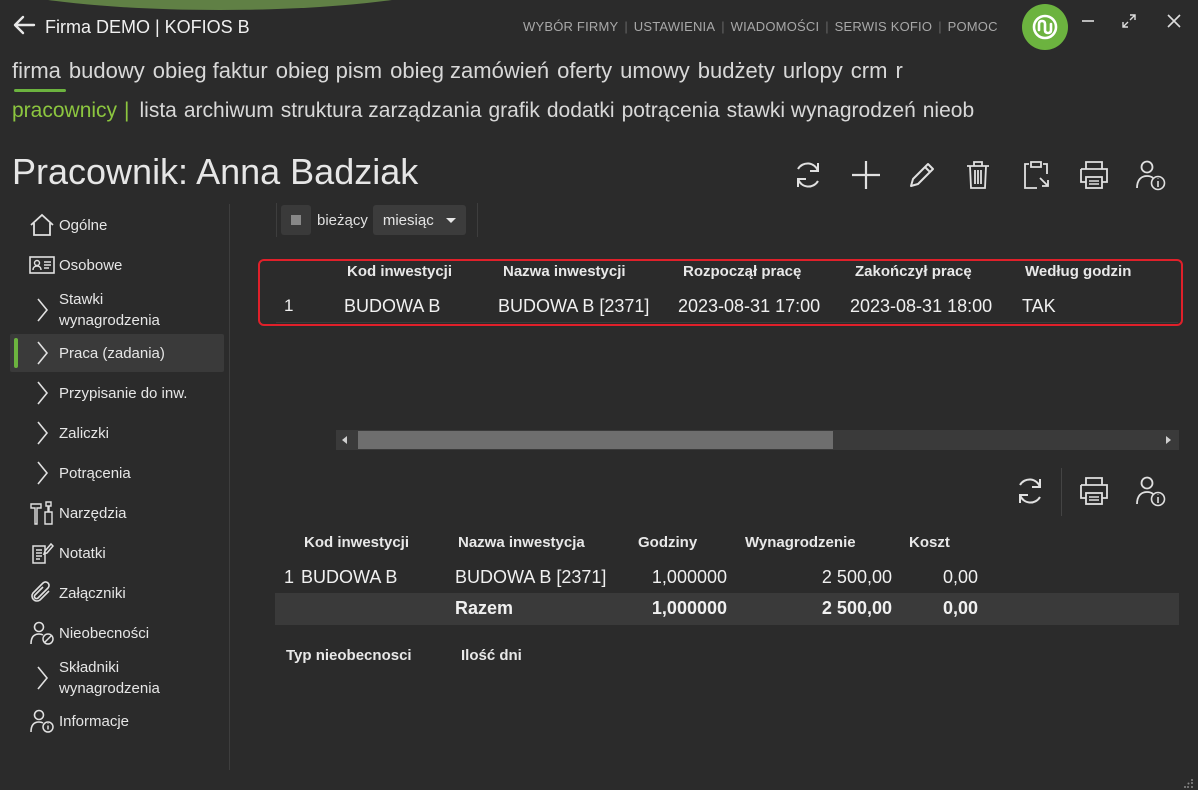  What do you see at coordinates (356, 542) in the screenshot?
I see `summary-col-kod: Kod inwestycji` at bounding box center [356, 542].